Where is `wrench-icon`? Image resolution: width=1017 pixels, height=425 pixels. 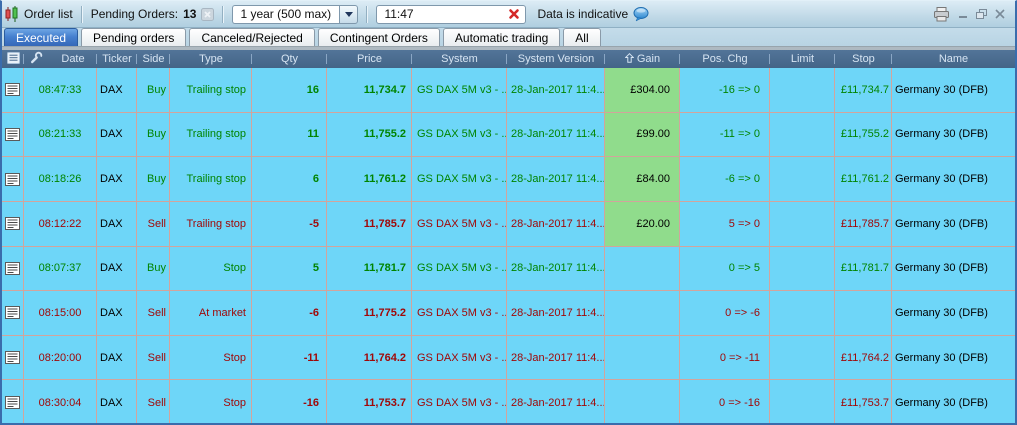 wrench-icon is located at coordinates (36, 59).